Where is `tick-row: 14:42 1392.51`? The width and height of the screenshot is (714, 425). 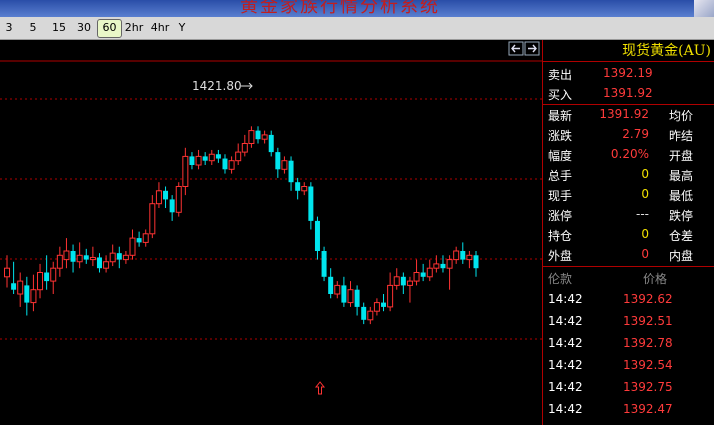 tick-row: 14:42 1392.51 is located at coordinates (628, 321).